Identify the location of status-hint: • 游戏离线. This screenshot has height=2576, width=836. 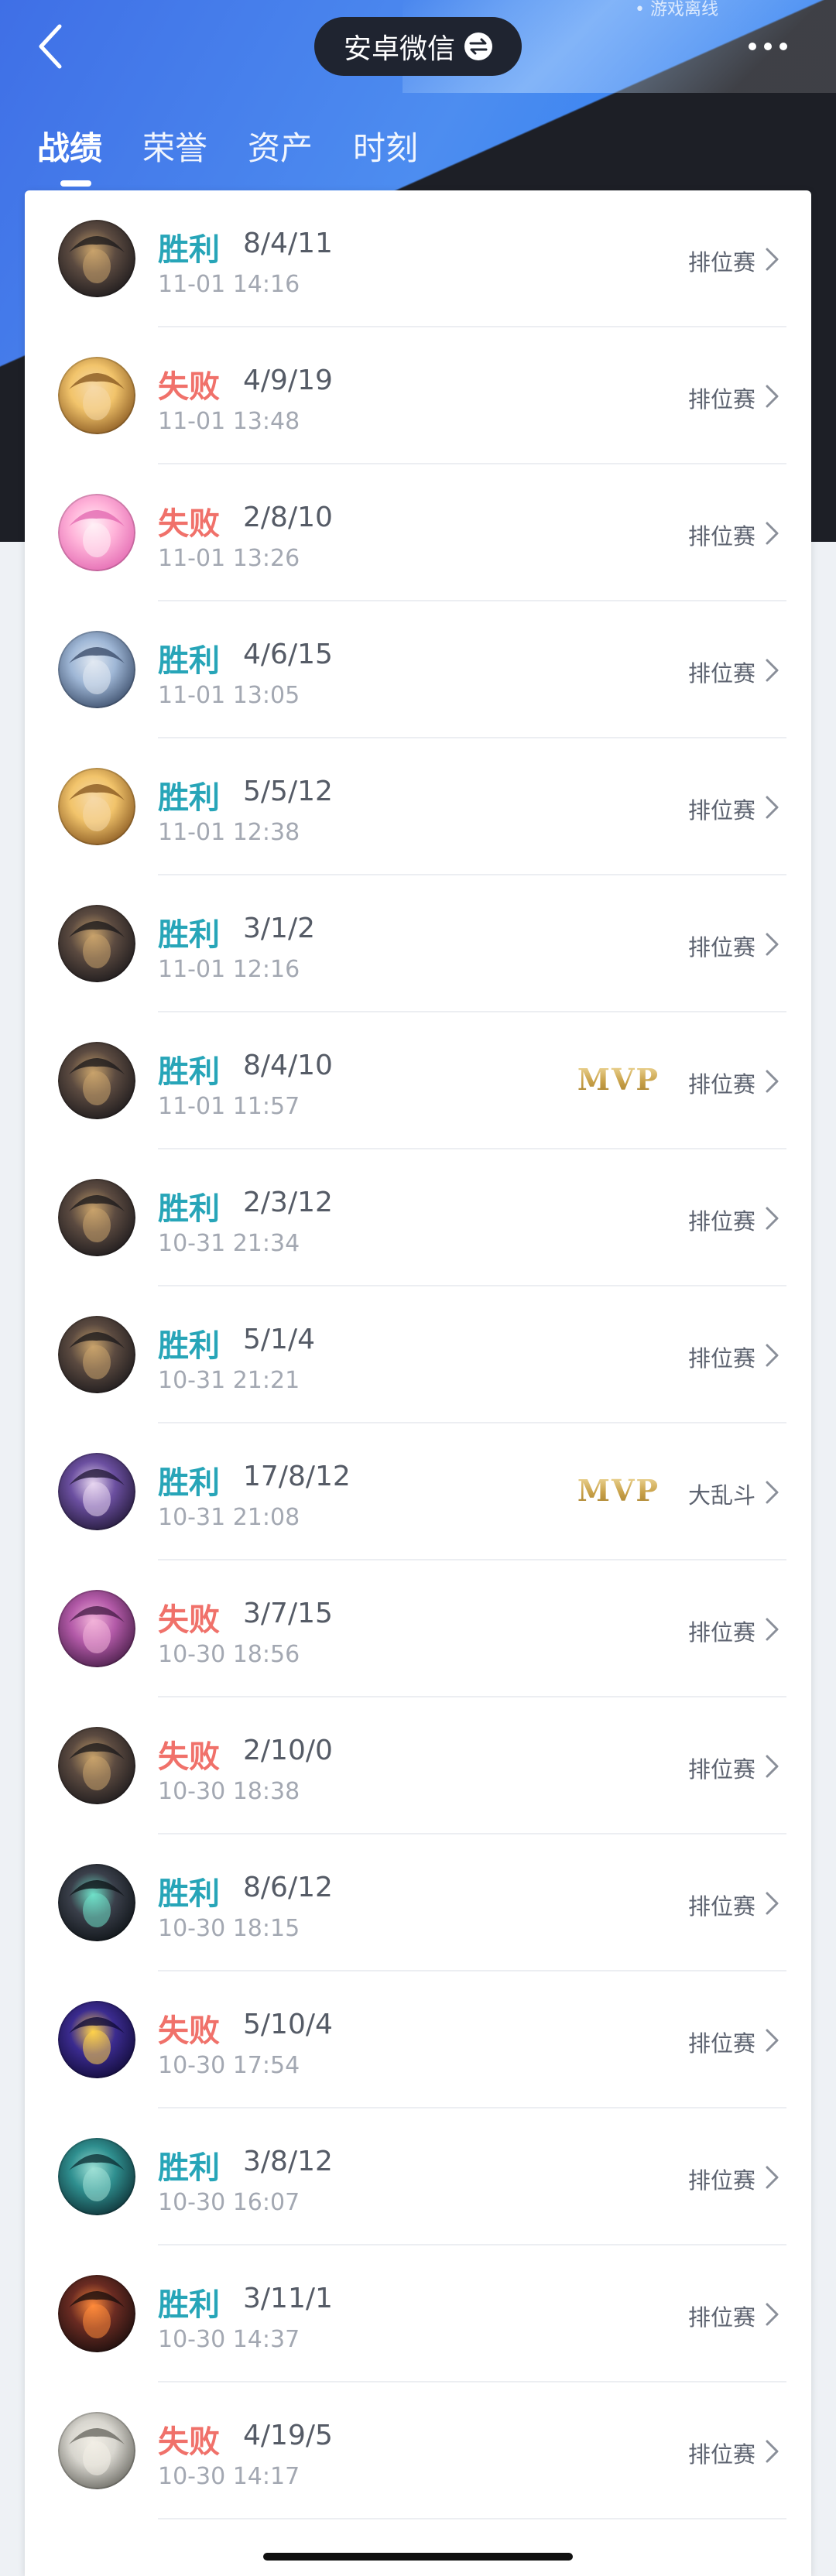
(676, 9).